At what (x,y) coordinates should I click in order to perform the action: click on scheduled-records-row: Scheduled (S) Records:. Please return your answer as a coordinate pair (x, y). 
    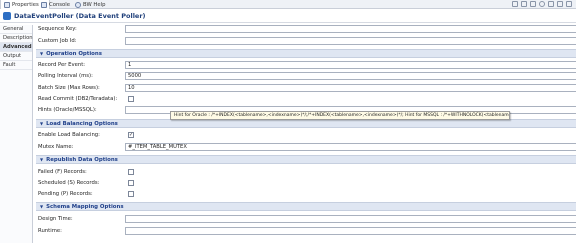
    Looking at the image, I should click on (305, 183).